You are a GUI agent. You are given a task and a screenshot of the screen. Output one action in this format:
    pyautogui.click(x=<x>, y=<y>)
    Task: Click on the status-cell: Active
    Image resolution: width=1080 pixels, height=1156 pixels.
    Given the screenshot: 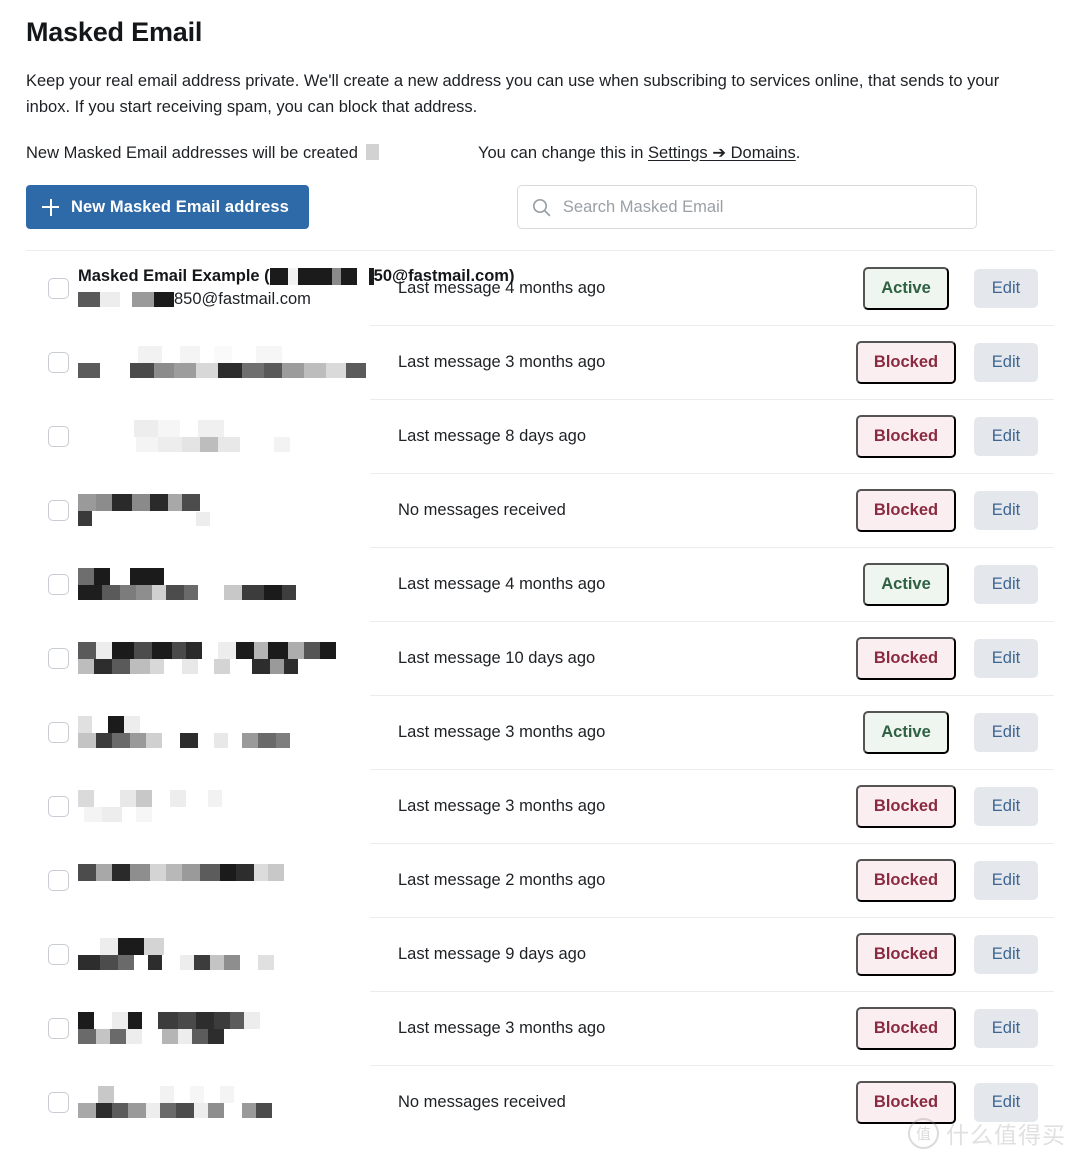 What is the action you would take?
    pyautogui.click(x=906, y=584)
    